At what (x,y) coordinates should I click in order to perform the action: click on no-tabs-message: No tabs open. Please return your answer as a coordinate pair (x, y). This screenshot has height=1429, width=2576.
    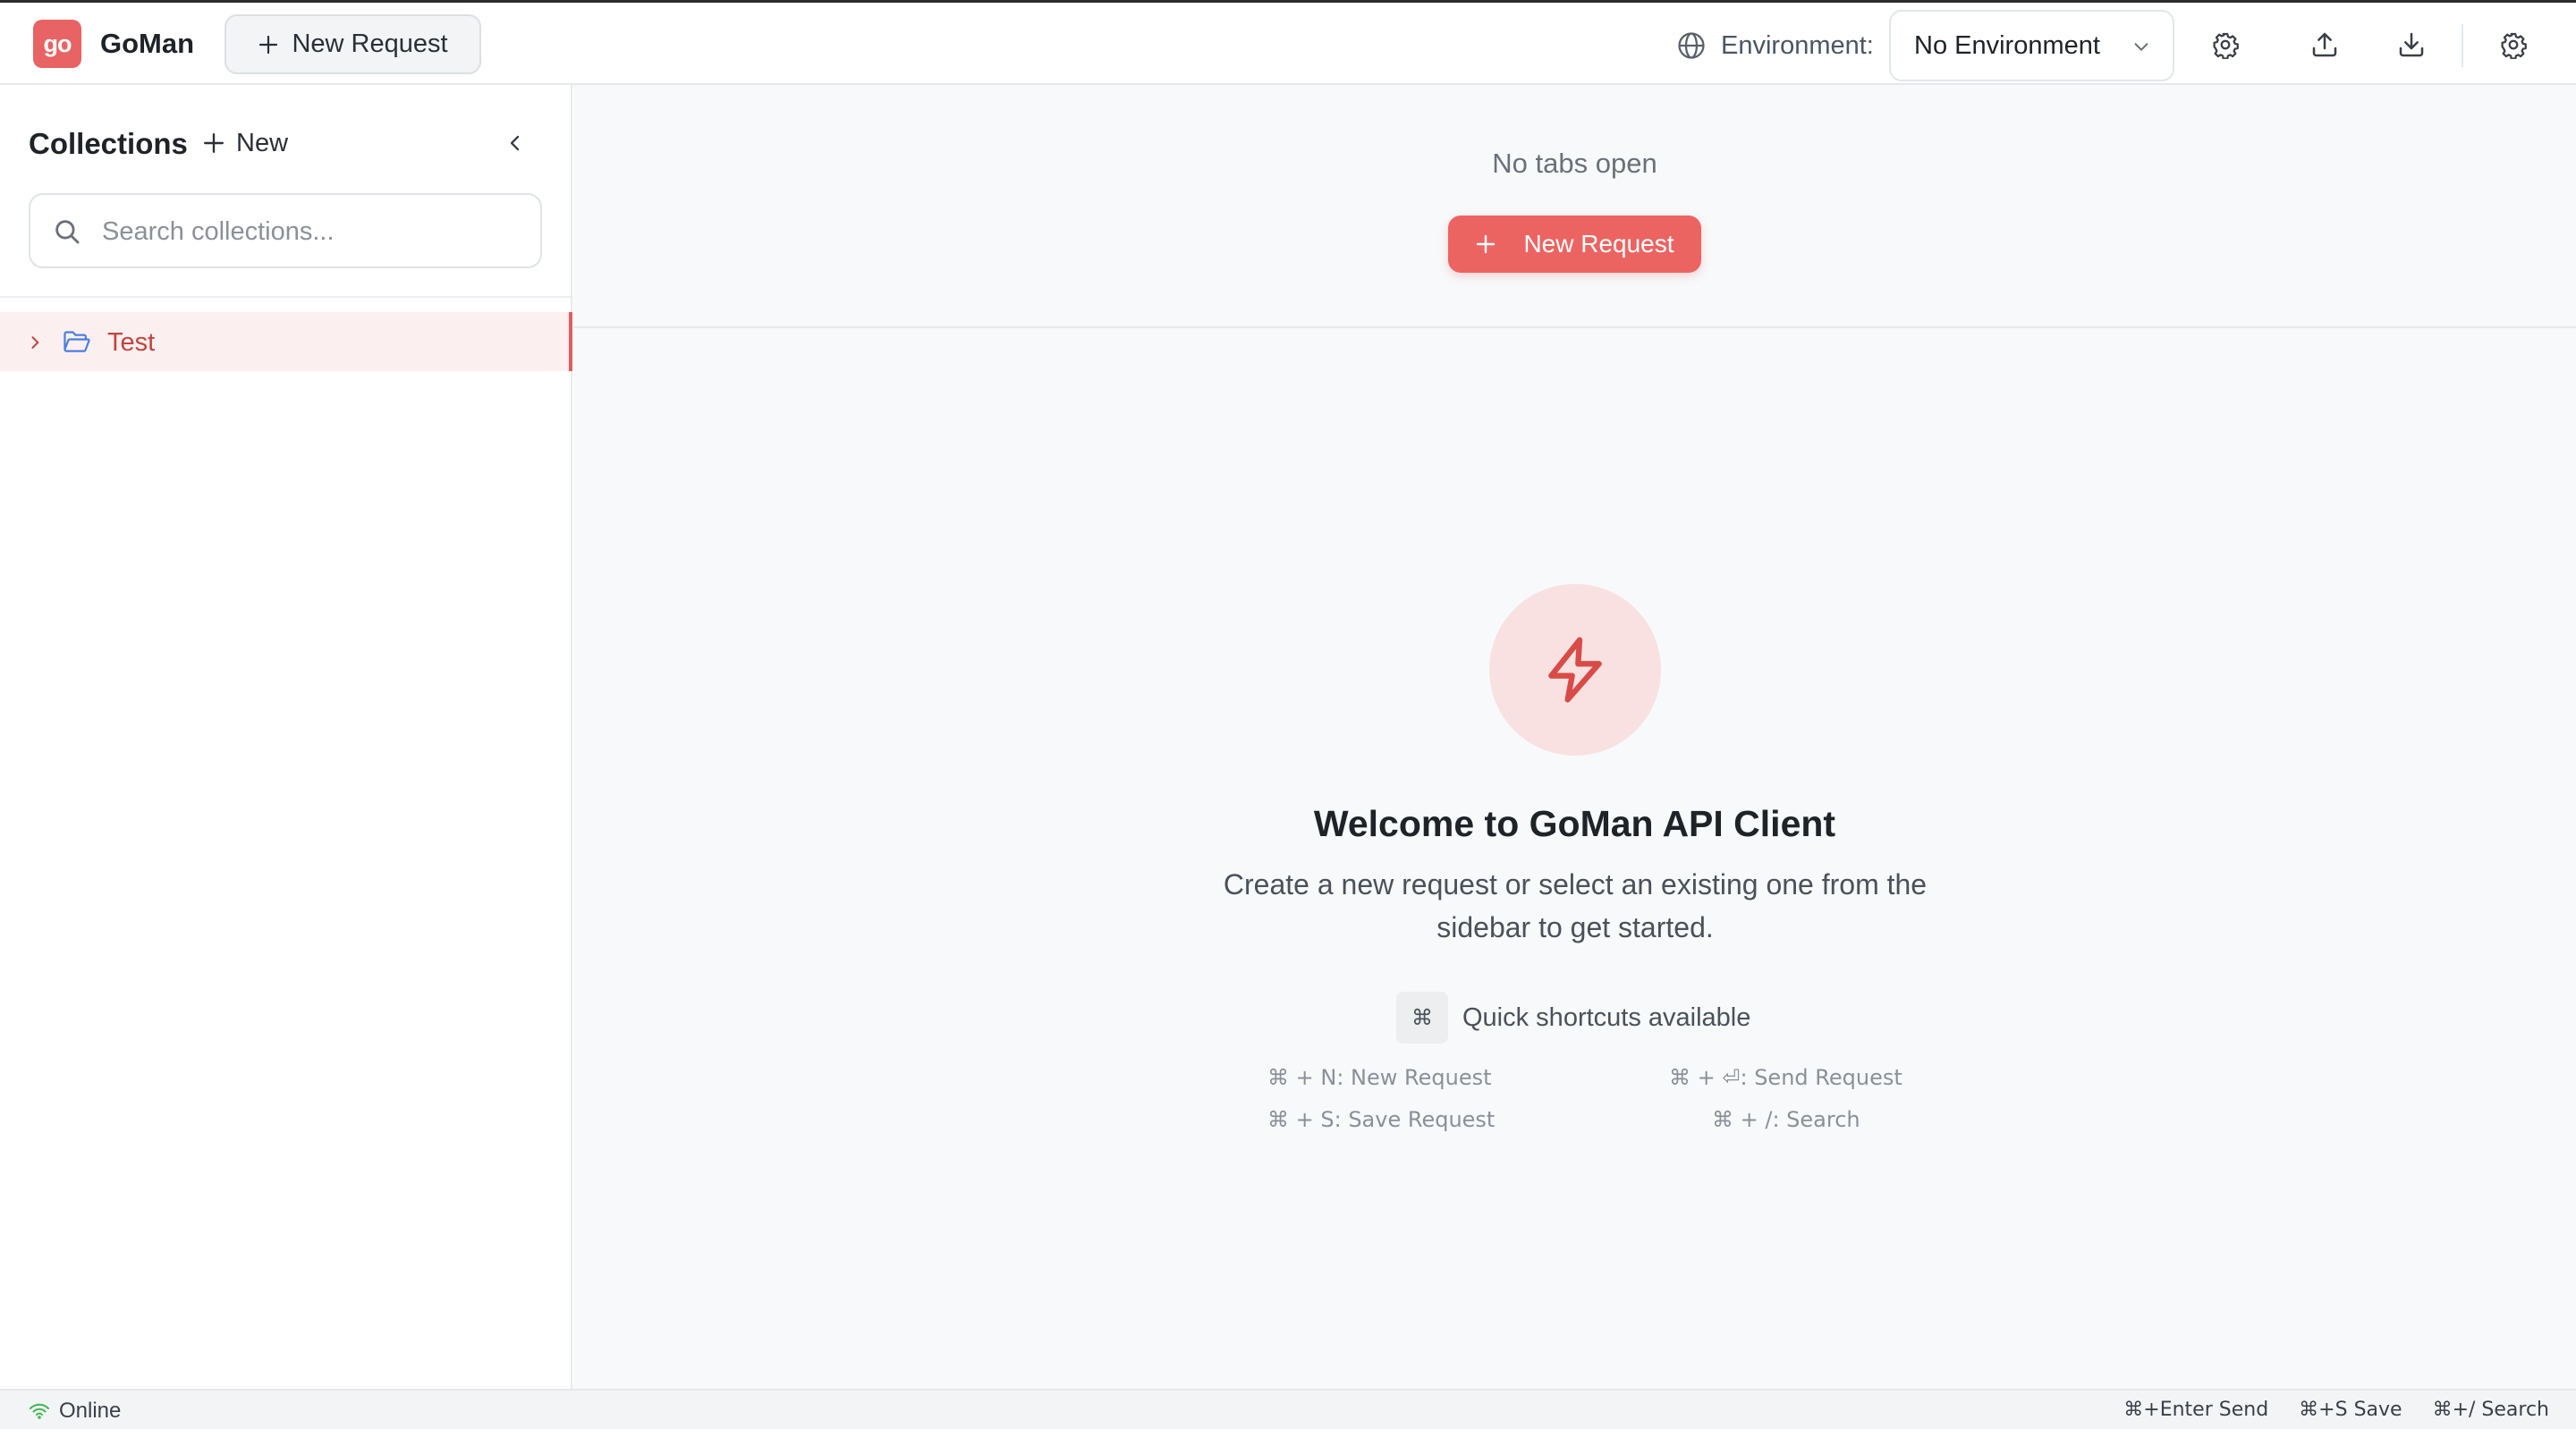
    Looking at the image, I should click on (1574, 163).